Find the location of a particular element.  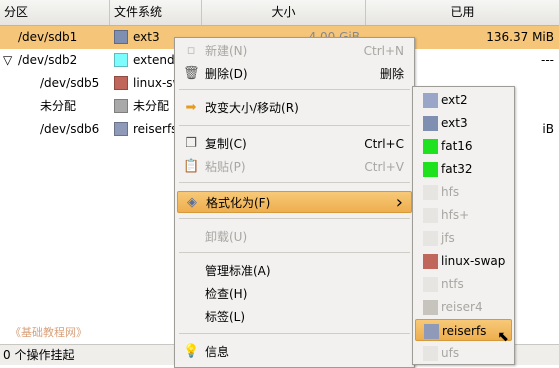

menu-item-accelerator: Ctrl+N is located at coordinates (383, 51).